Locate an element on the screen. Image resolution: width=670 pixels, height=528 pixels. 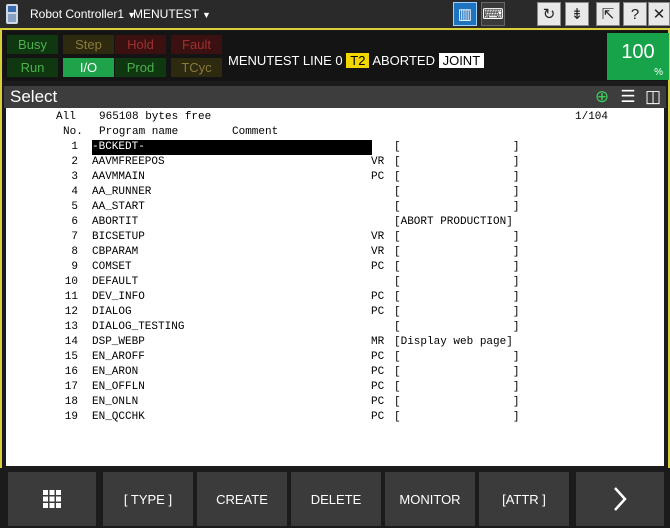
monitor-button: MONITOR is located at coordinates (430, 499).